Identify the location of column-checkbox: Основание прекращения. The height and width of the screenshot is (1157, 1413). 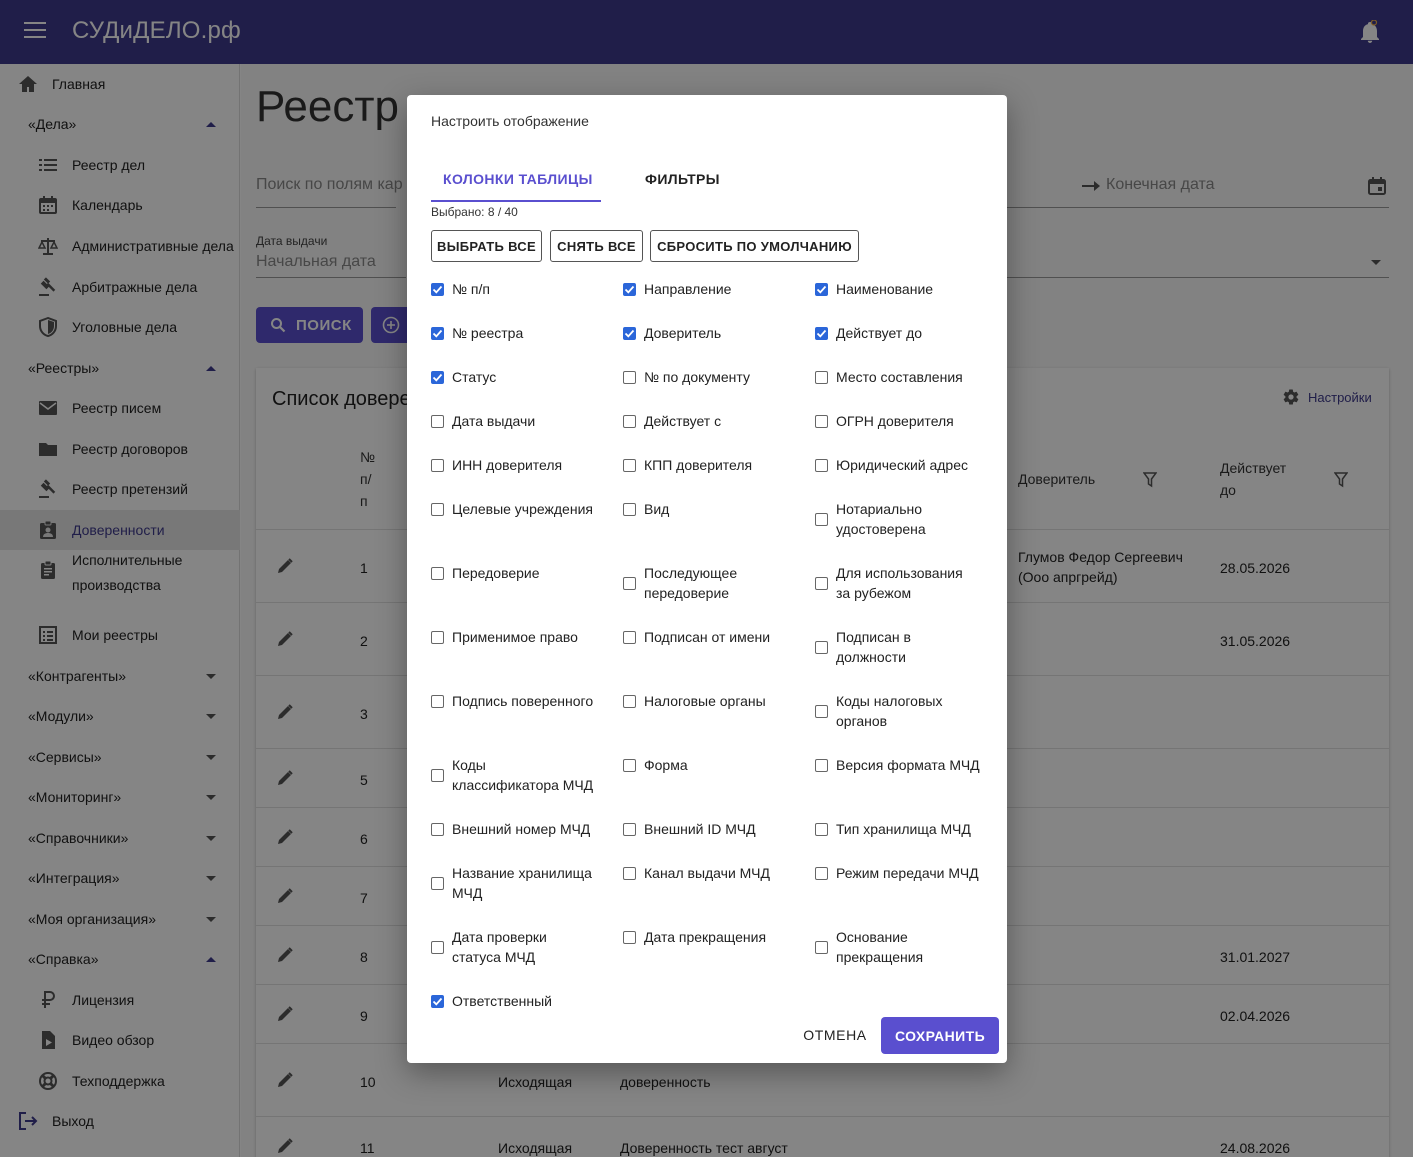
(869, 947).